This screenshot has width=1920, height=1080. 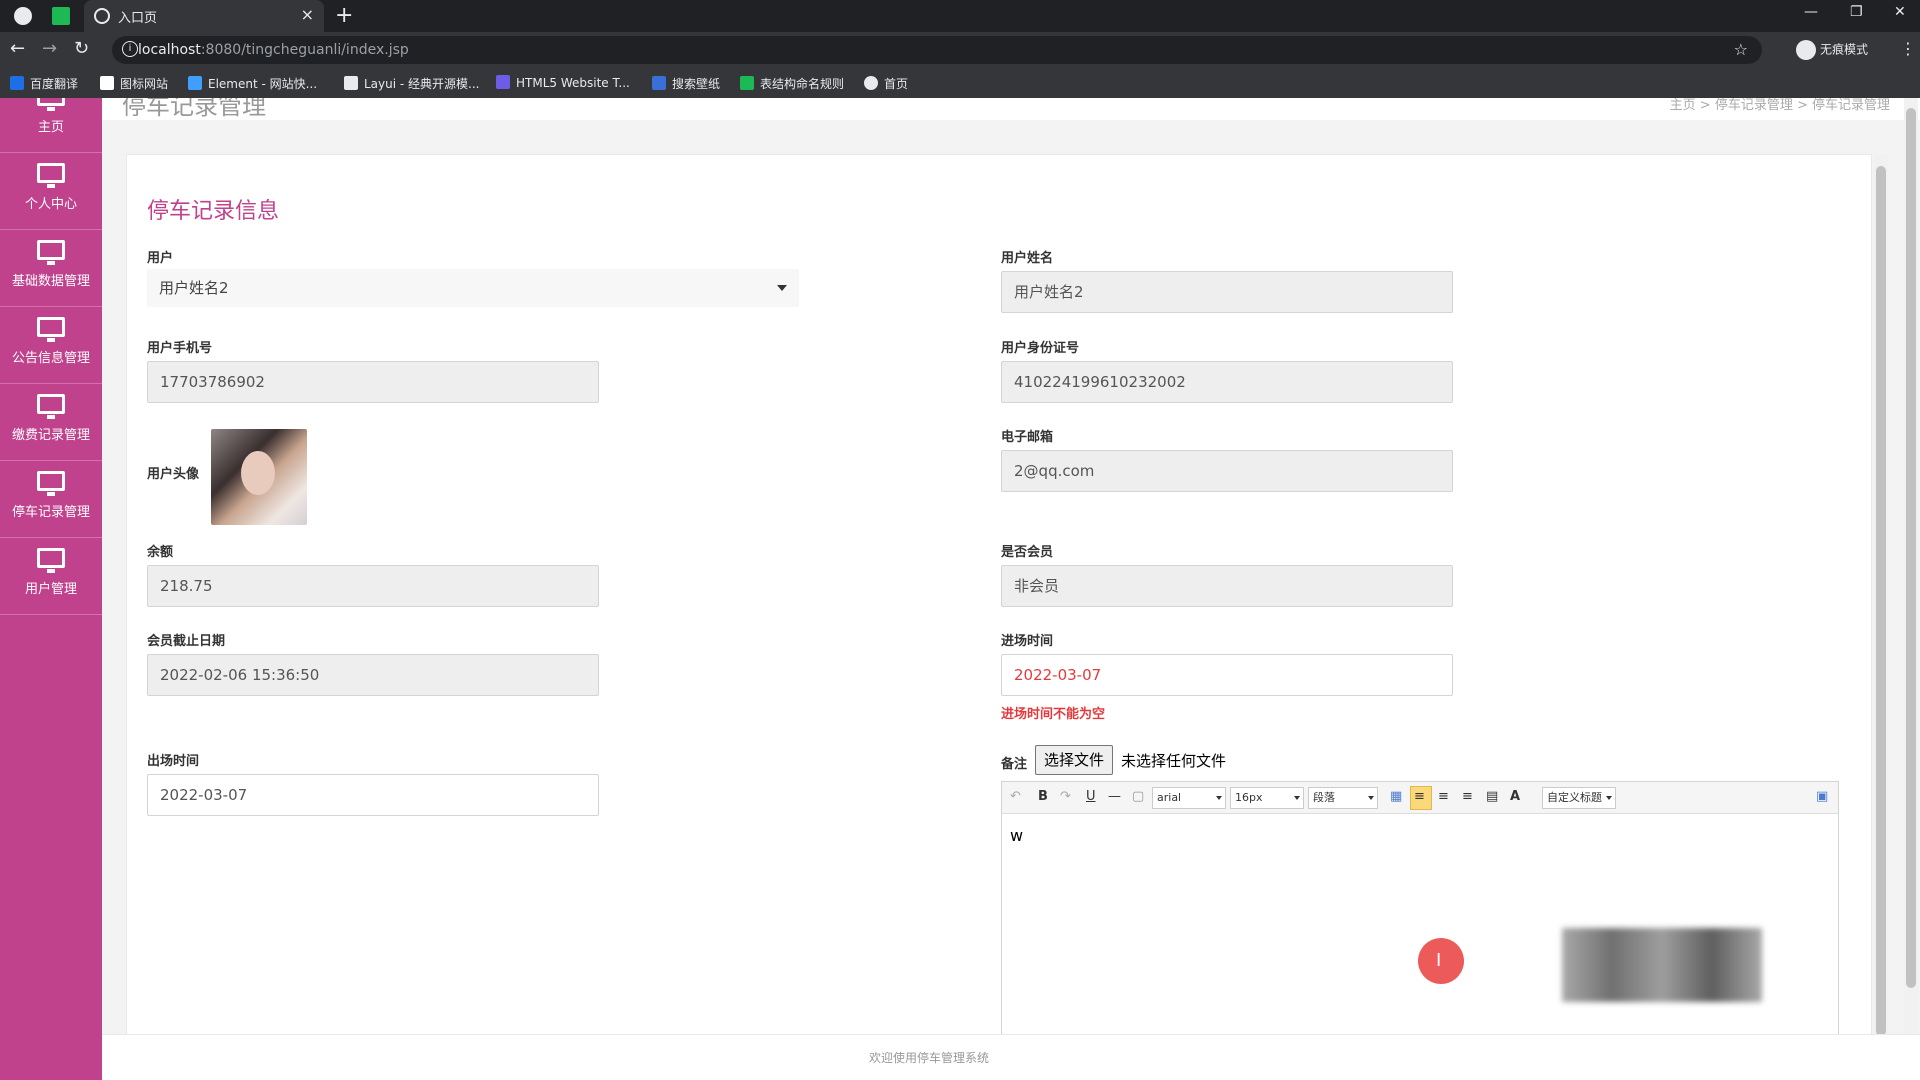 What do you see at coordinates (1832, 50) in the screenshot?
I see `incognito-indicator: 无痕模式` at bounding box center [1832, 50].